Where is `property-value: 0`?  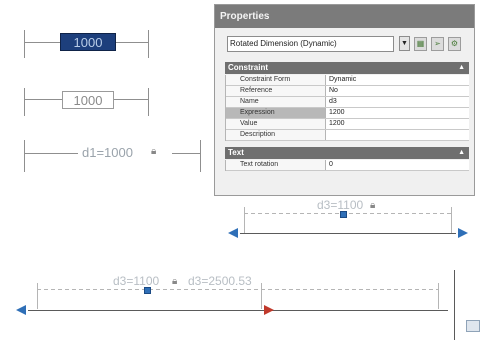 property-value: 0 is located at coordinates (397, 165).